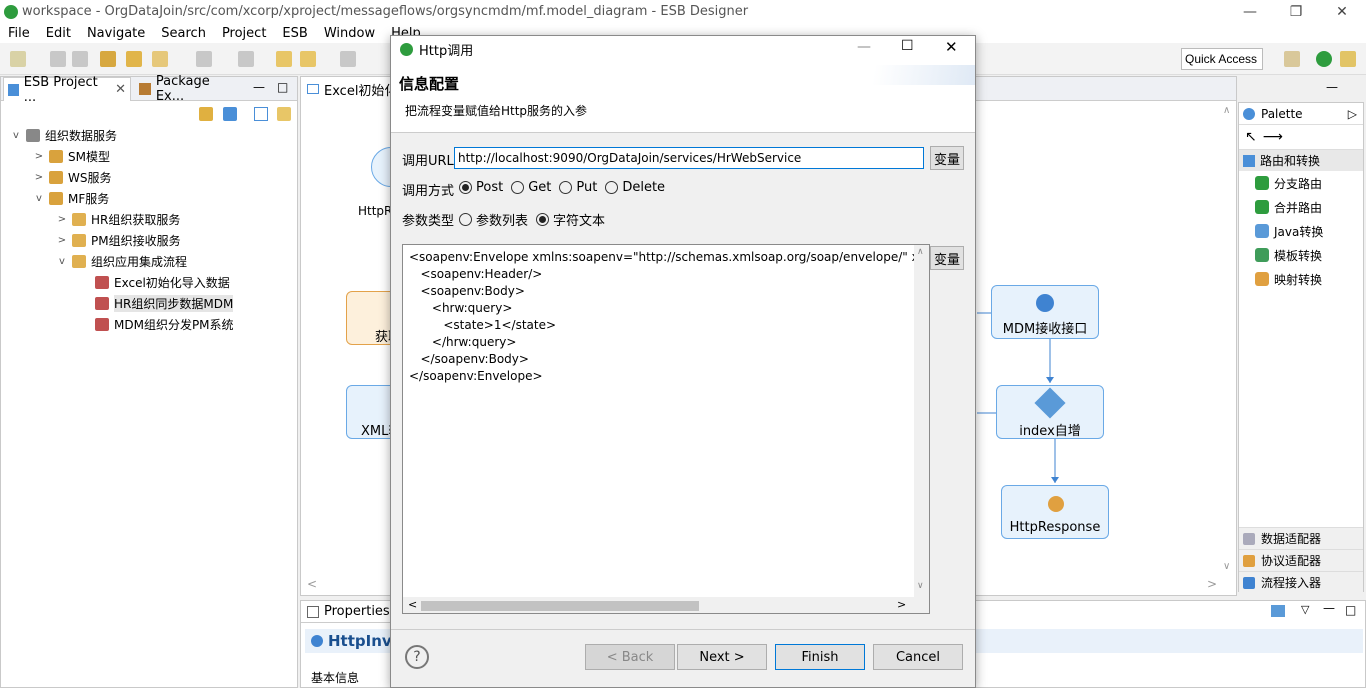 The width and height of the screenshot is (1366, 688). Describe the element at coordinates (18, 59) in the screenshot. I see `new-icon` at that location.